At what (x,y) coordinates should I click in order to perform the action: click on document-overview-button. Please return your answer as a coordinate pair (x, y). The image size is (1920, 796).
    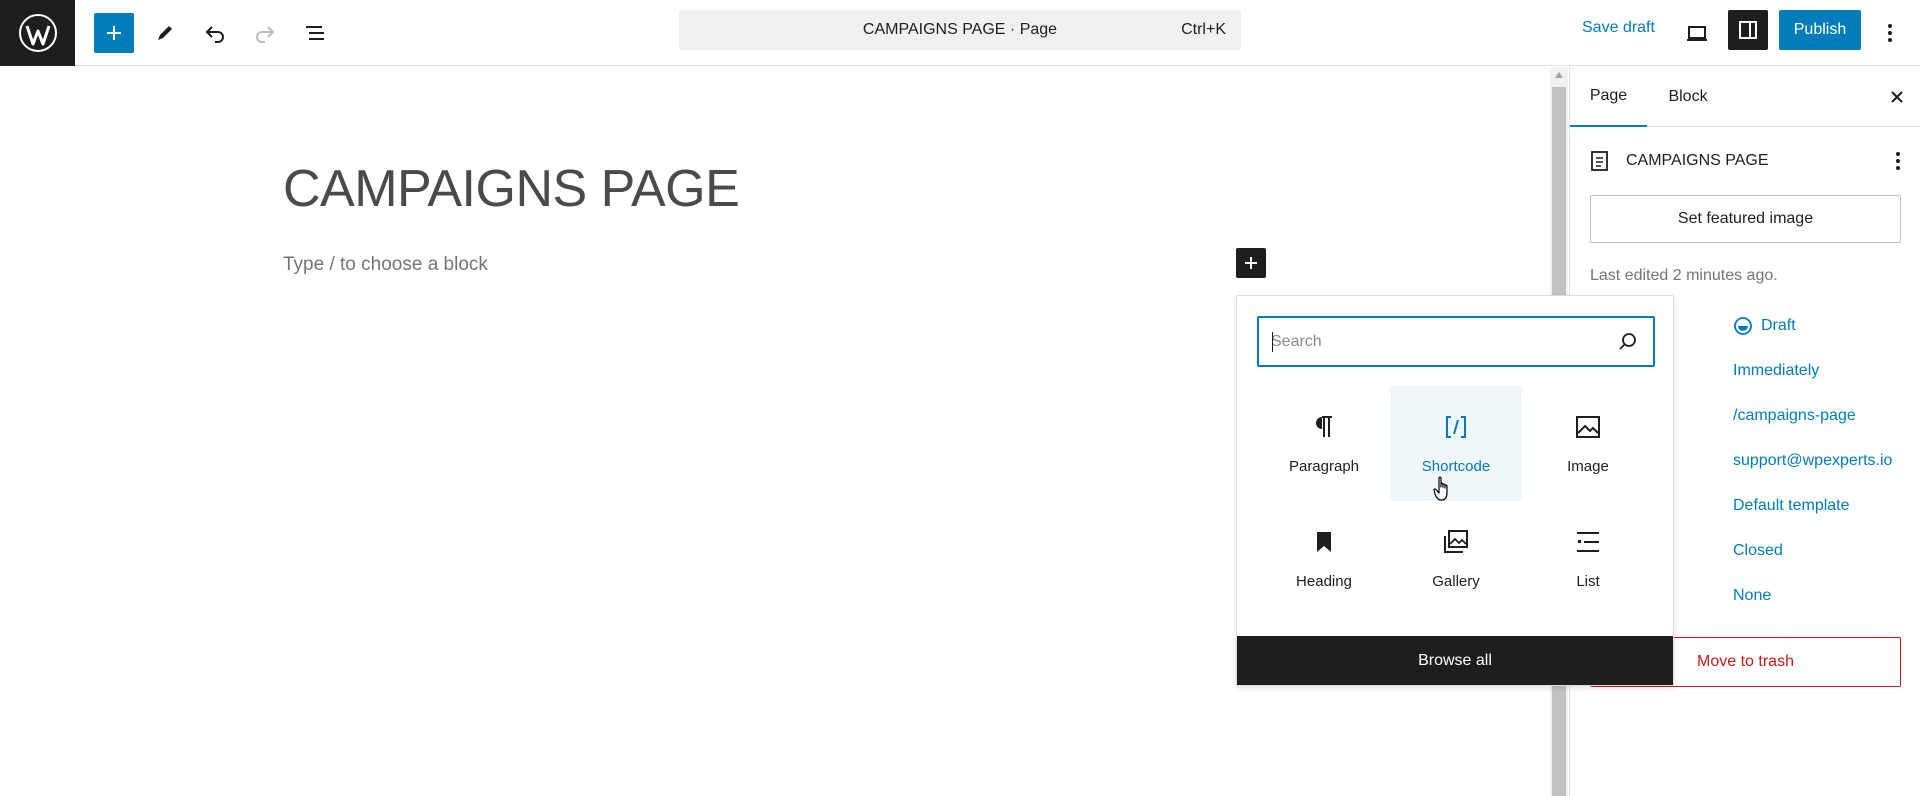
    Looking at the image, I should click on (315, 33).